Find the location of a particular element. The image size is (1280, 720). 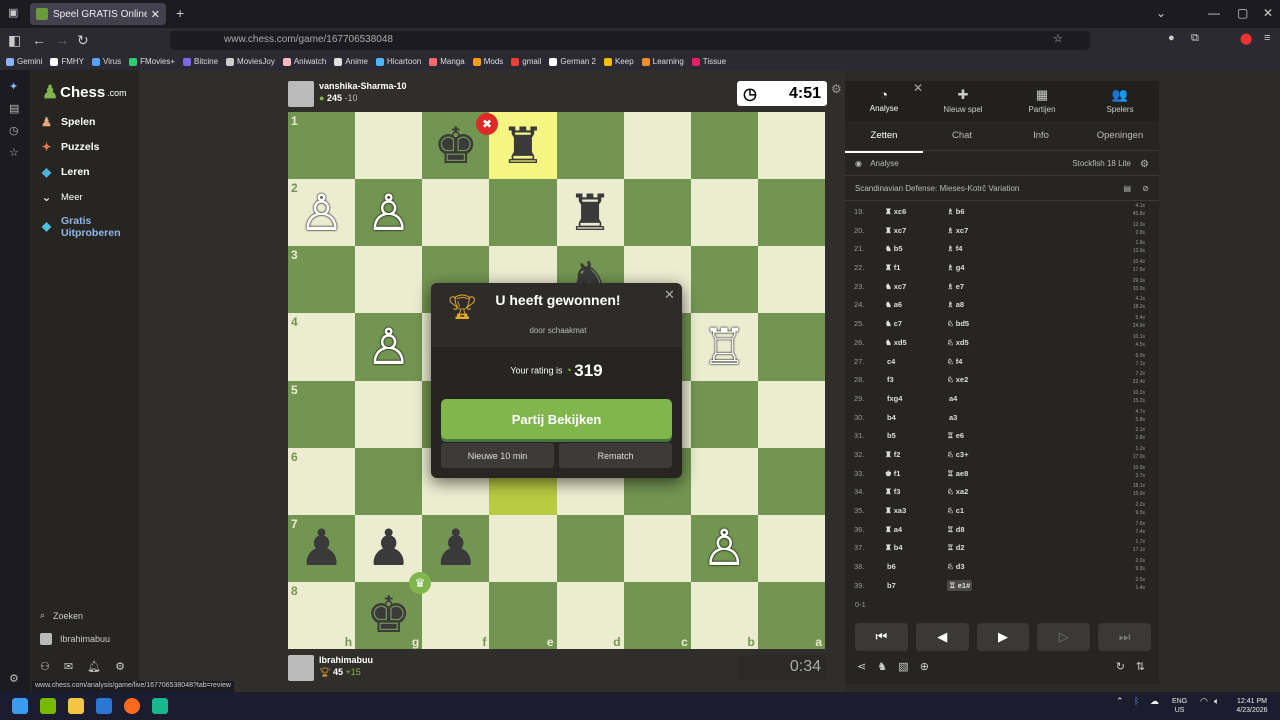

tab-list-icon: ▣ is located at coordinates (13, 12).